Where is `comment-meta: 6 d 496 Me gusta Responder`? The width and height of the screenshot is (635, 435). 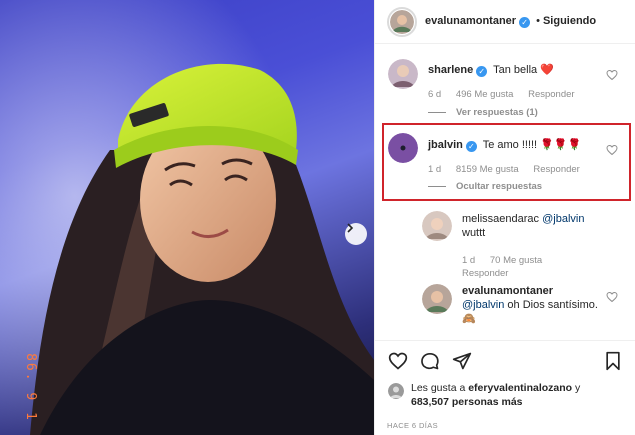 comment-meta: 6 d 496 Me gusta Responder is located at coordinates (507, 94).